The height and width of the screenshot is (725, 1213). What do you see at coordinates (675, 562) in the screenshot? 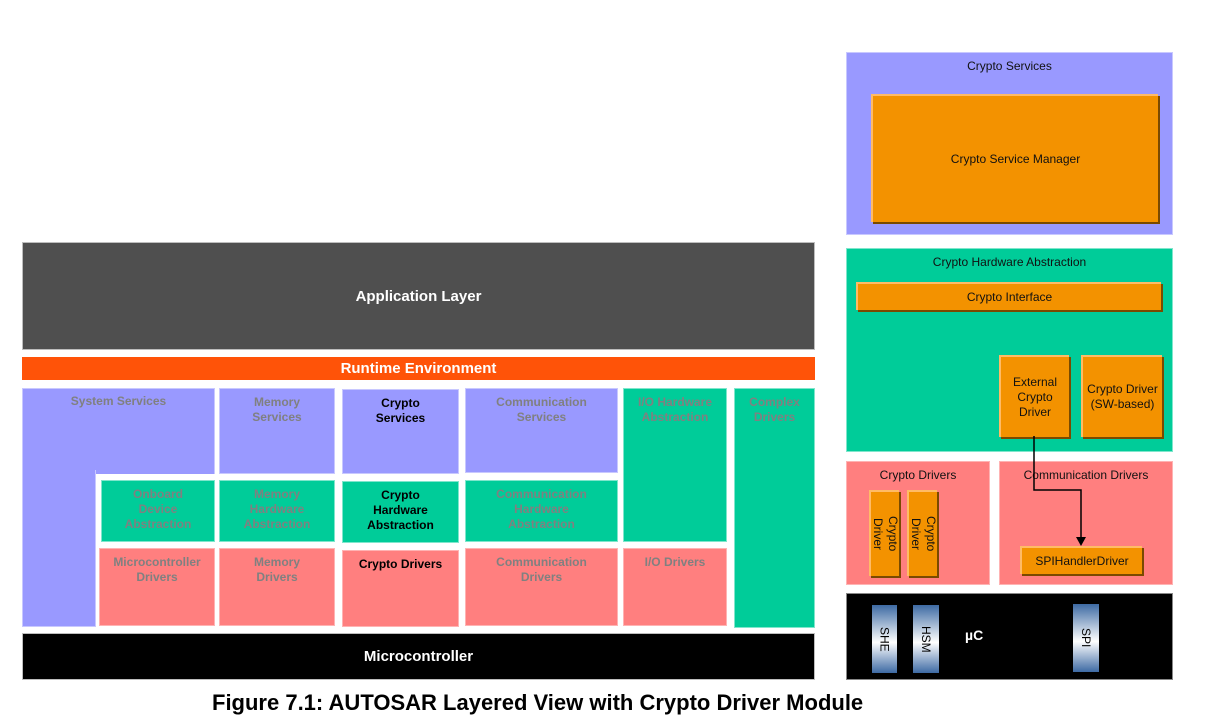
I see `io-drivers-label: I/O Drivers` at bounding box center [675, 562].